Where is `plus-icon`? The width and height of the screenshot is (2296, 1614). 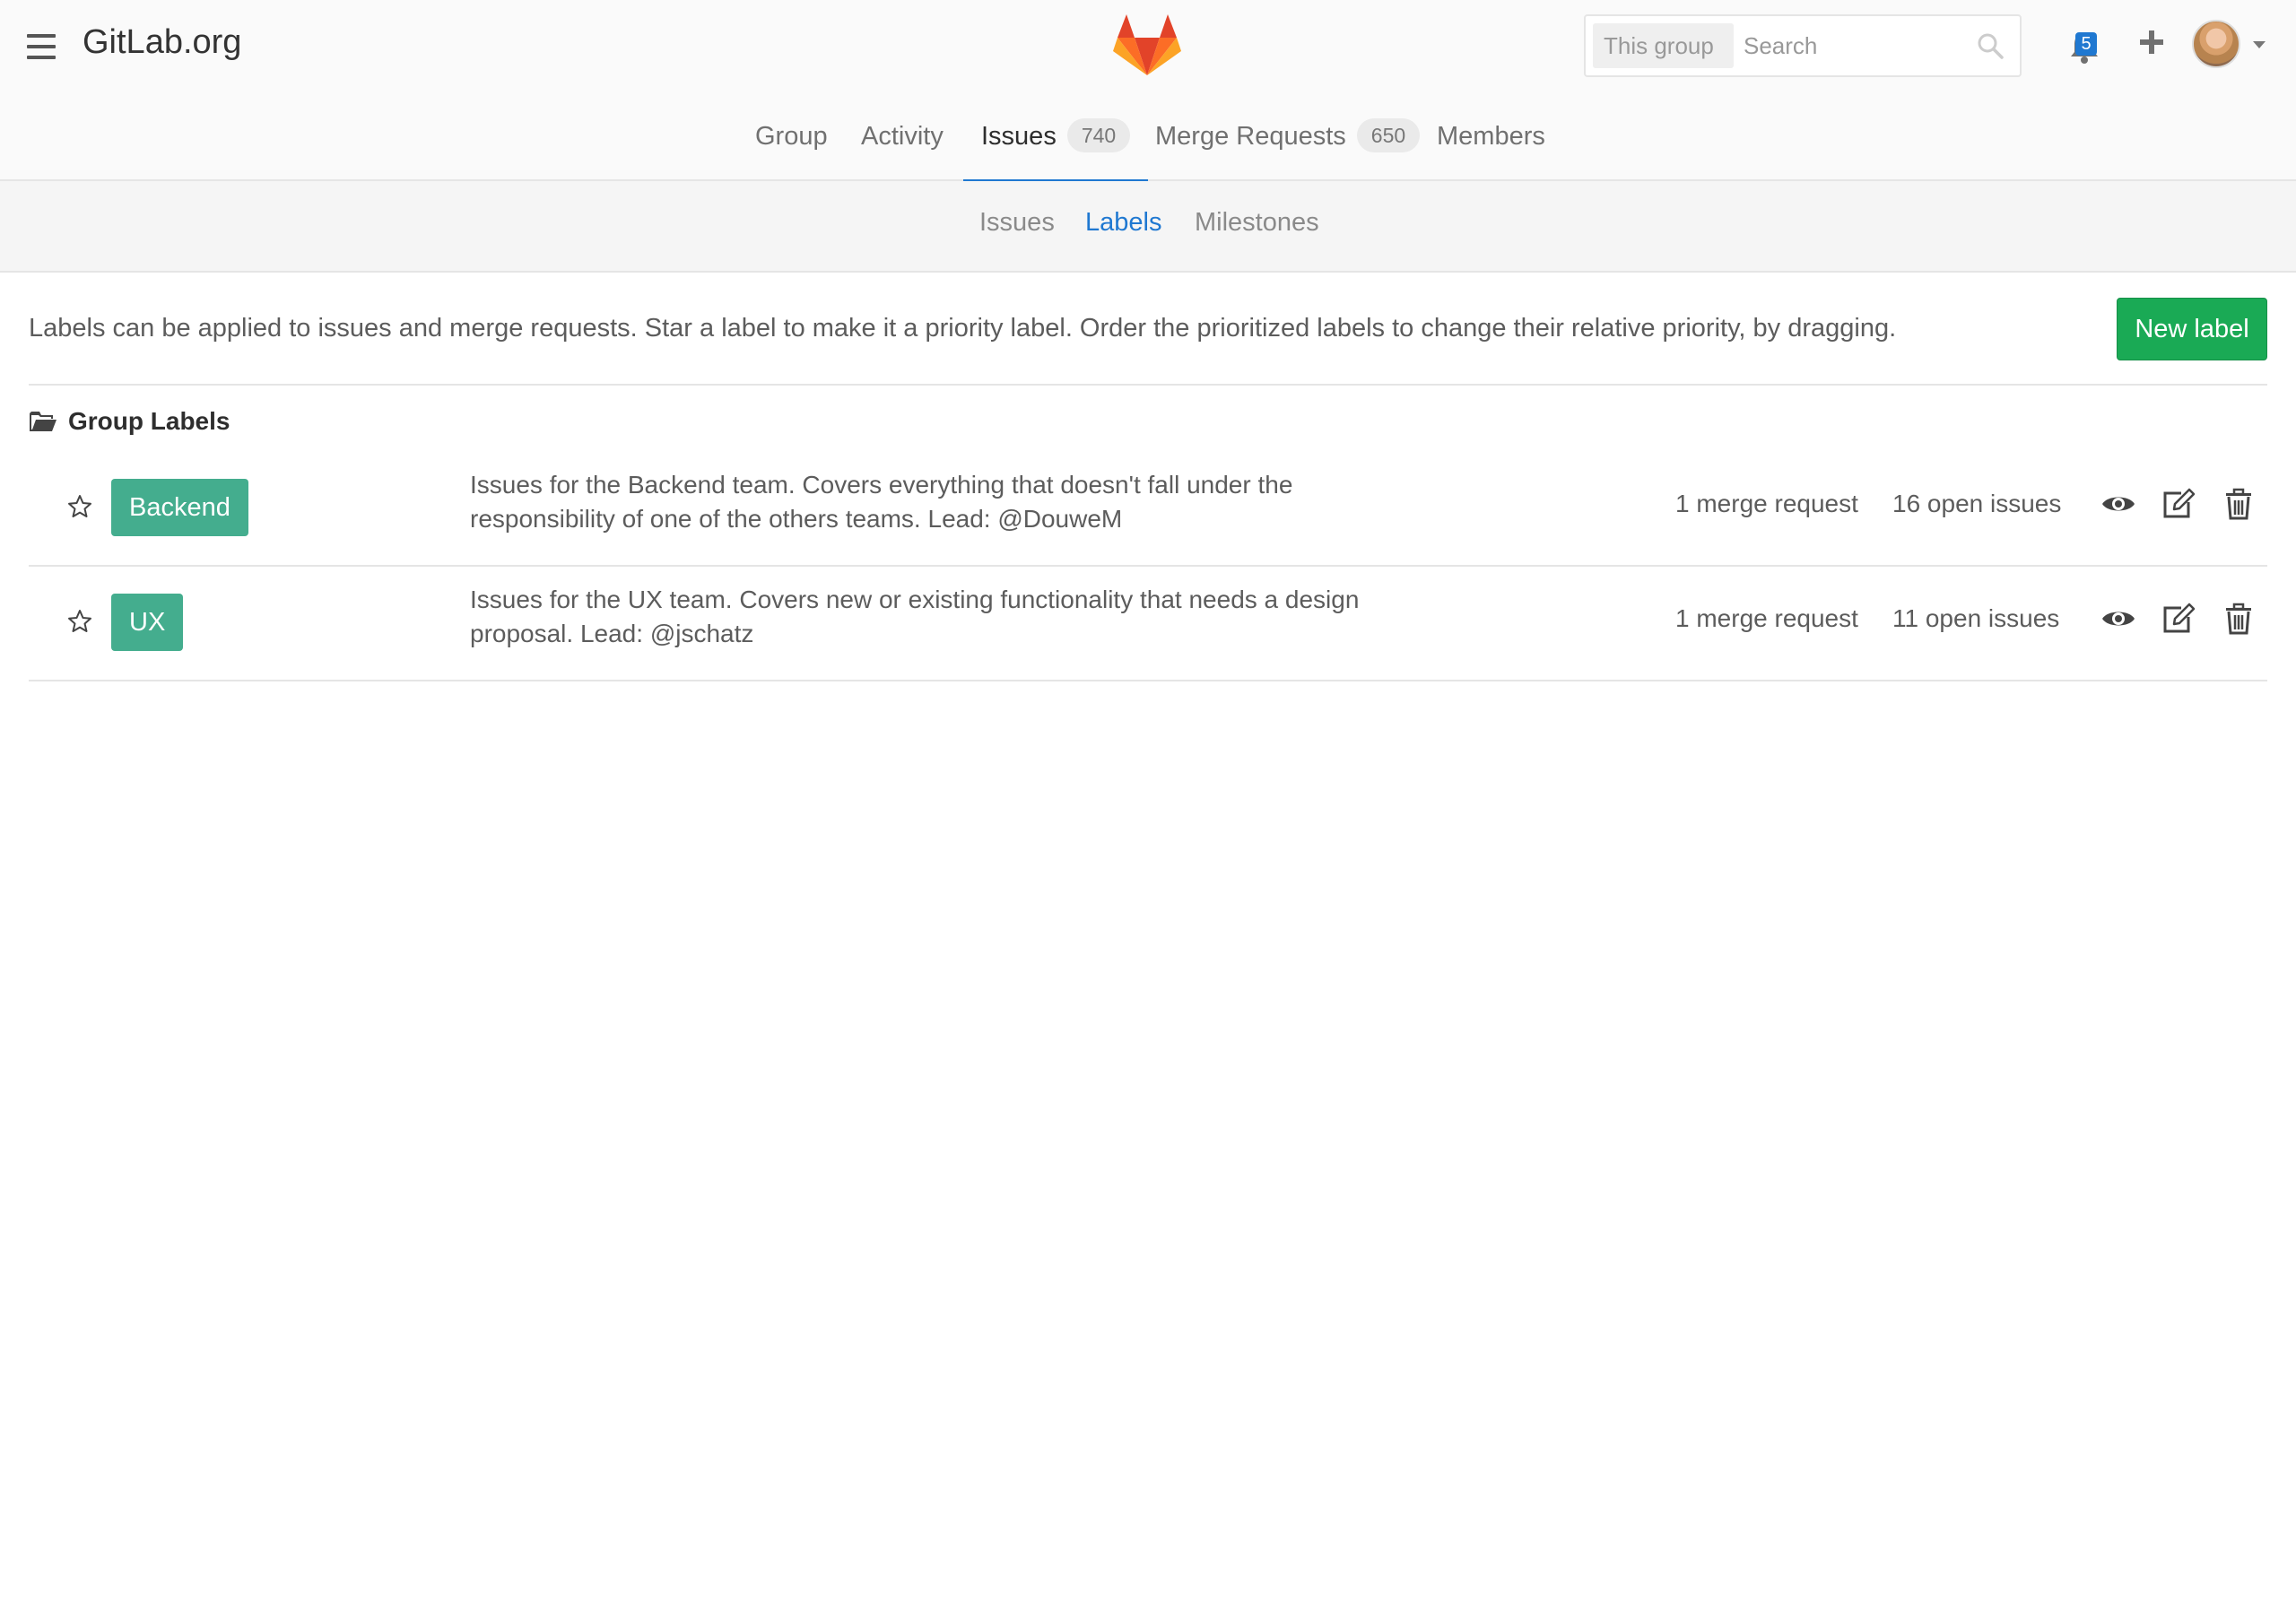
plus-icon is located at coordinates (2151, 42).